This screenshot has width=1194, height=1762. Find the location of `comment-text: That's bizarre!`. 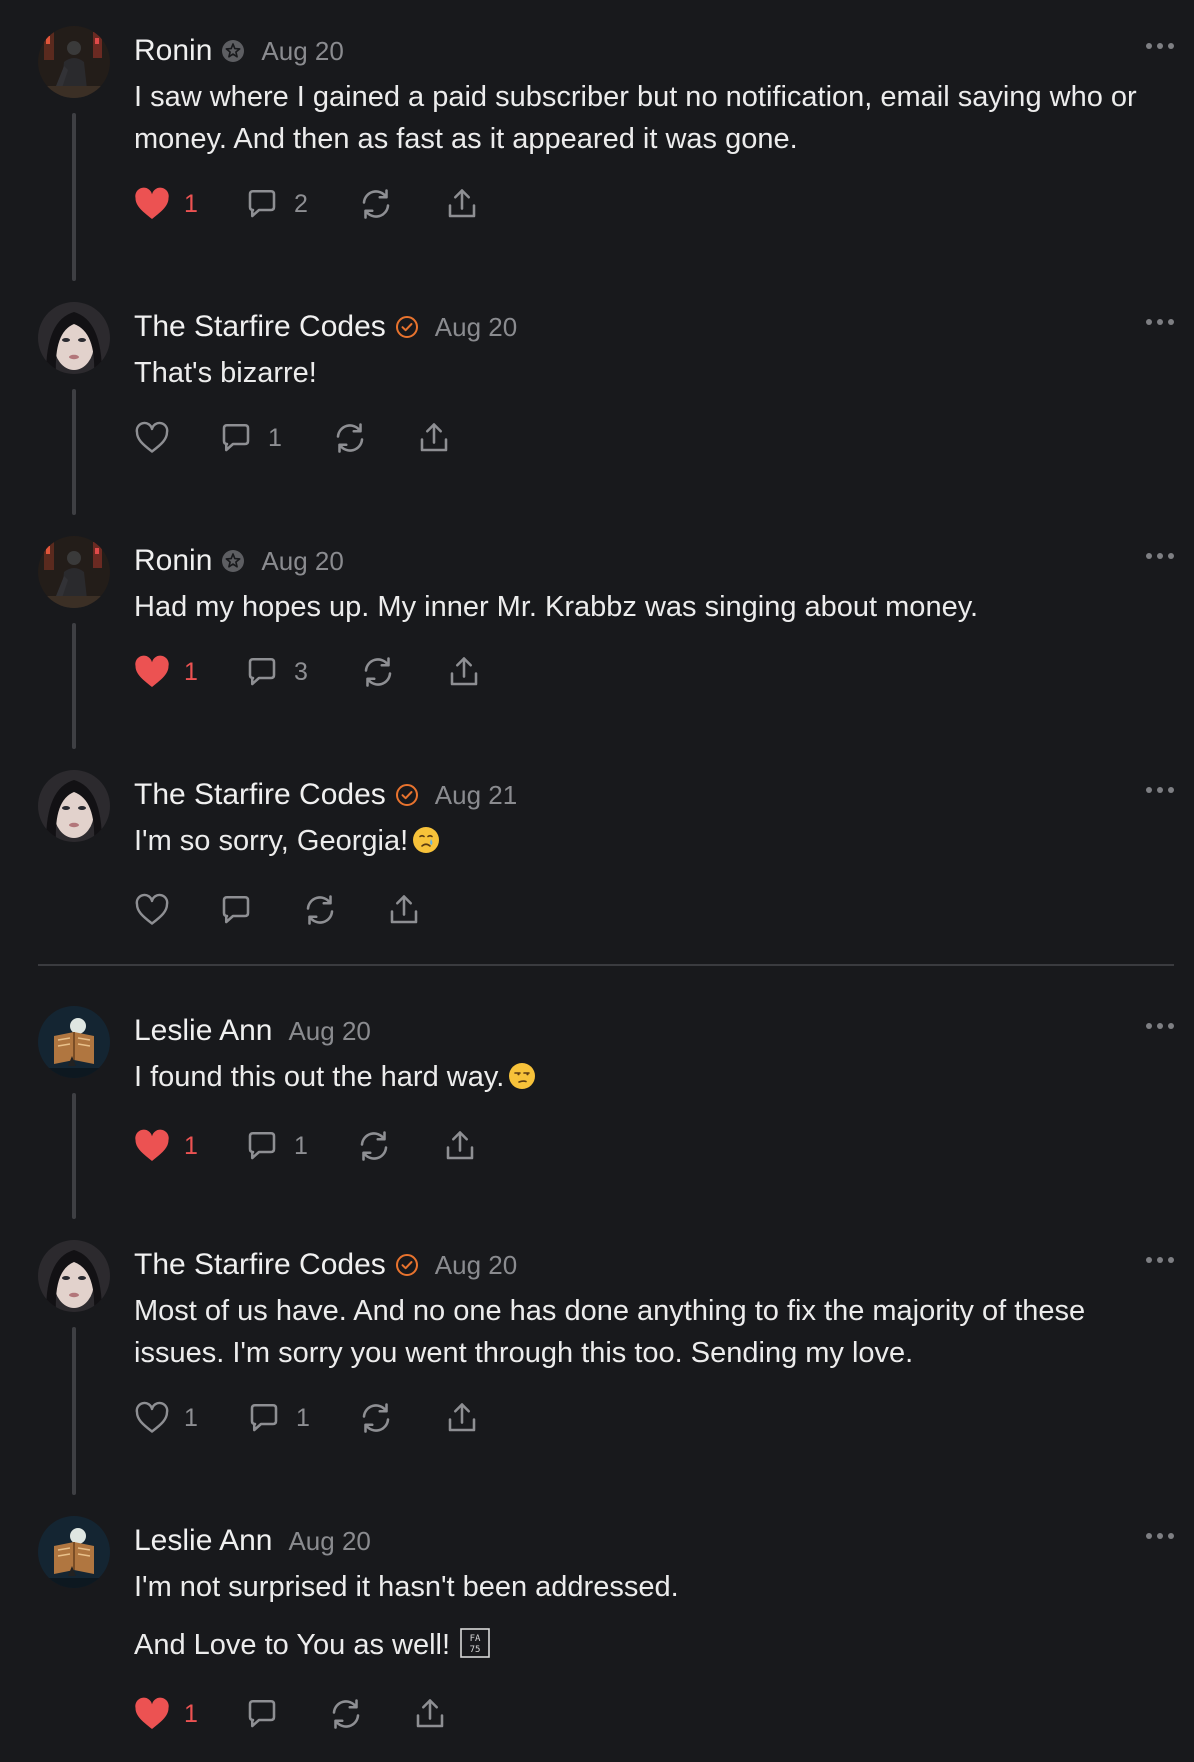

comment-text: That's bizarre! is located at coordinates (225, 373).